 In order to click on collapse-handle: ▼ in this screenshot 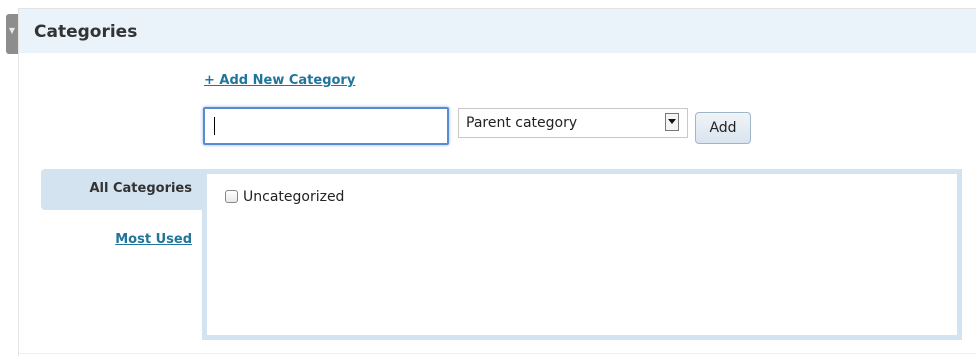, I will do `click(12, 34)`.